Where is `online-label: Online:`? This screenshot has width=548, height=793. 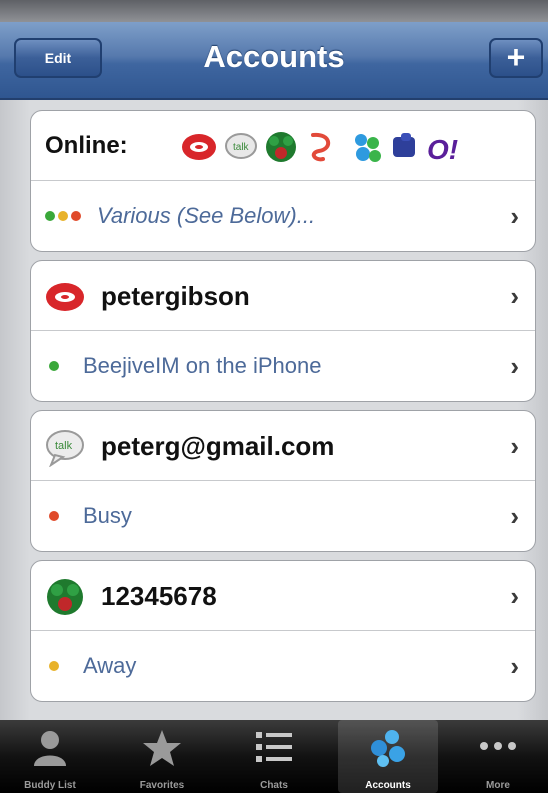 online-label: Online: is located at coordinates (86, 145).